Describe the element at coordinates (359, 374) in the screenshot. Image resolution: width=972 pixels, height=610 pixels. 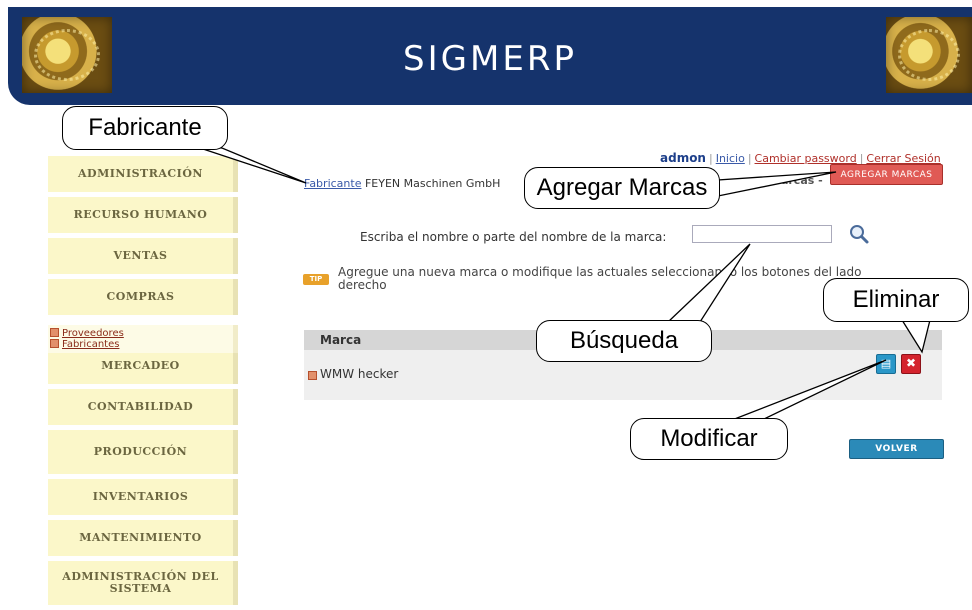
I see `brand-name: WMW hecker` at that location.